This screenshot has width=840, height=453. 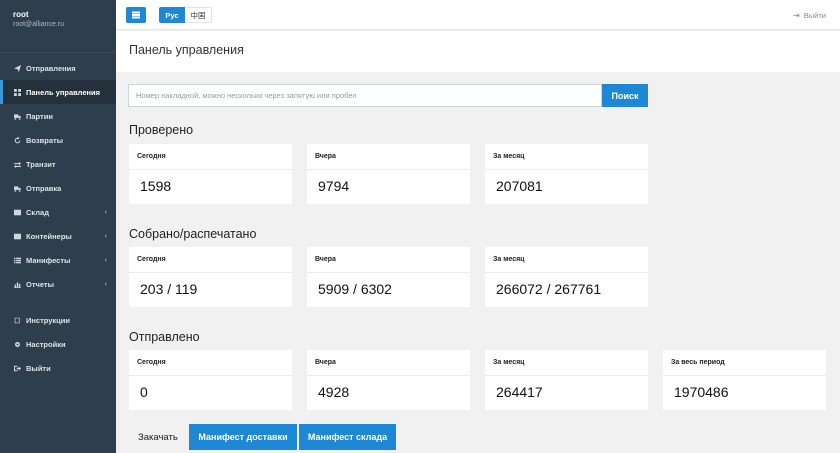 What do you see at coordinates (38, 368) in the screenshot?
I see `sidebar-item-label: Выйти` at bounding box center [38, 368].